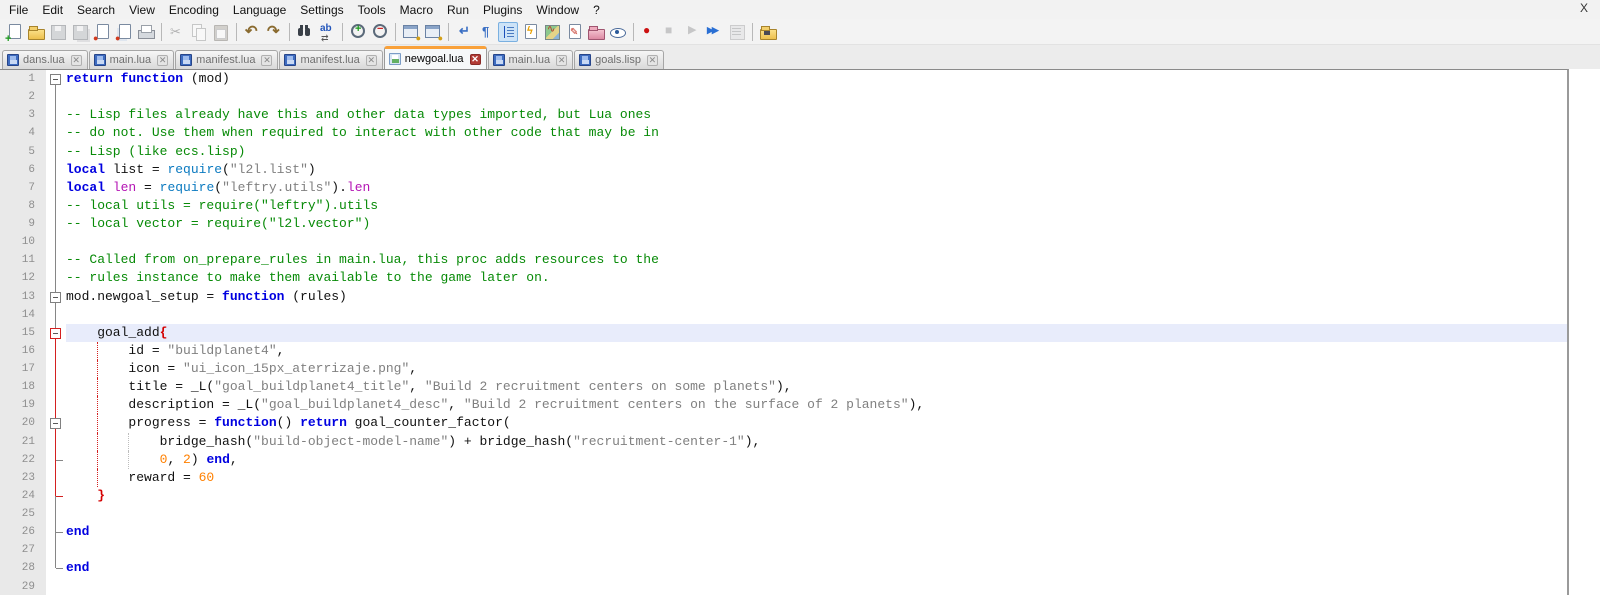  Describe the element at coordinates (458, 10) in the screenshot. I see `menu-item-run: Run` at that location.